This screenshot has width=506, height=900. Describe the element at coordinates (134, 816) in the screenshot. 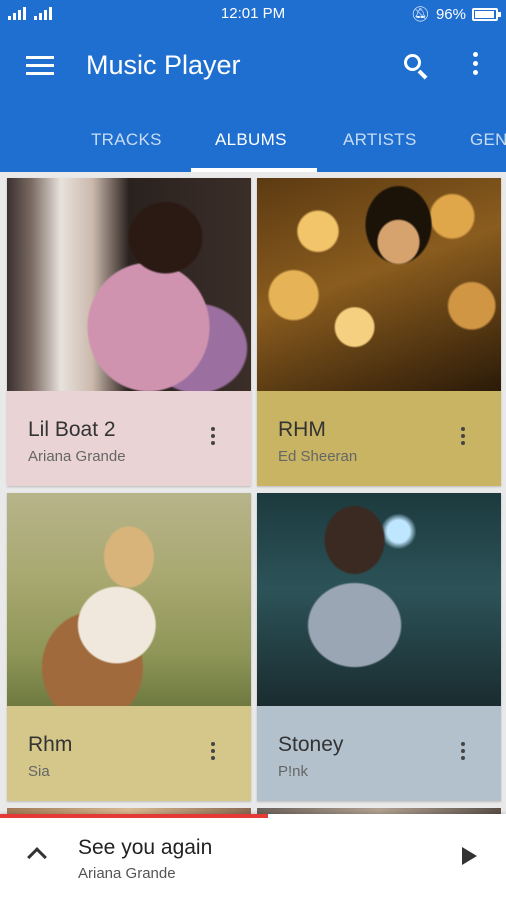

I see `playback-progress` at that location.